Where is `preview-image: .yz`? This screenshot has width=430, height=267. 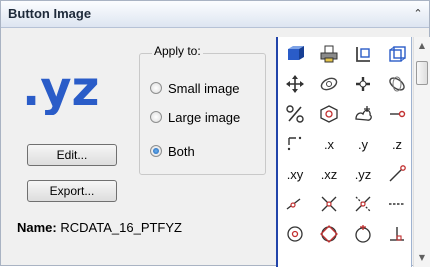
preview-image: .yz is located at coordinates (60, 89).